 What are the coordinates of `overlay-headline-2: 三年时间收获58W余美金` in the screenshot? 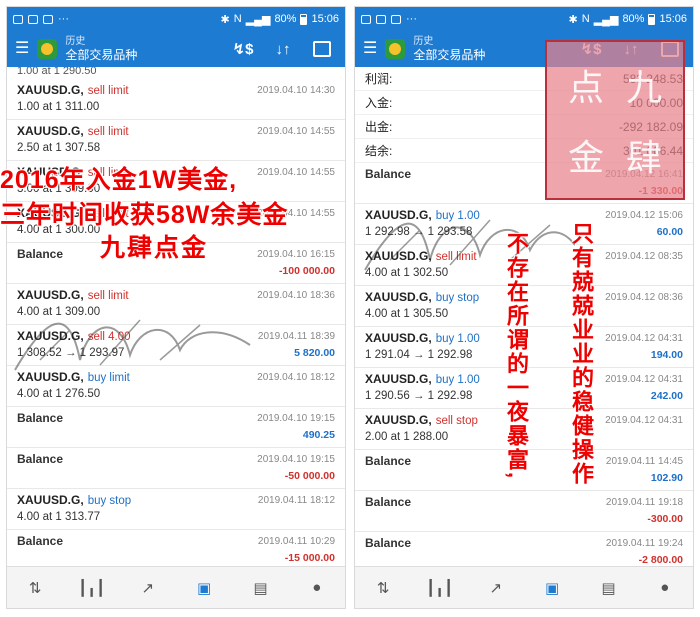 It's located at (144, 215).